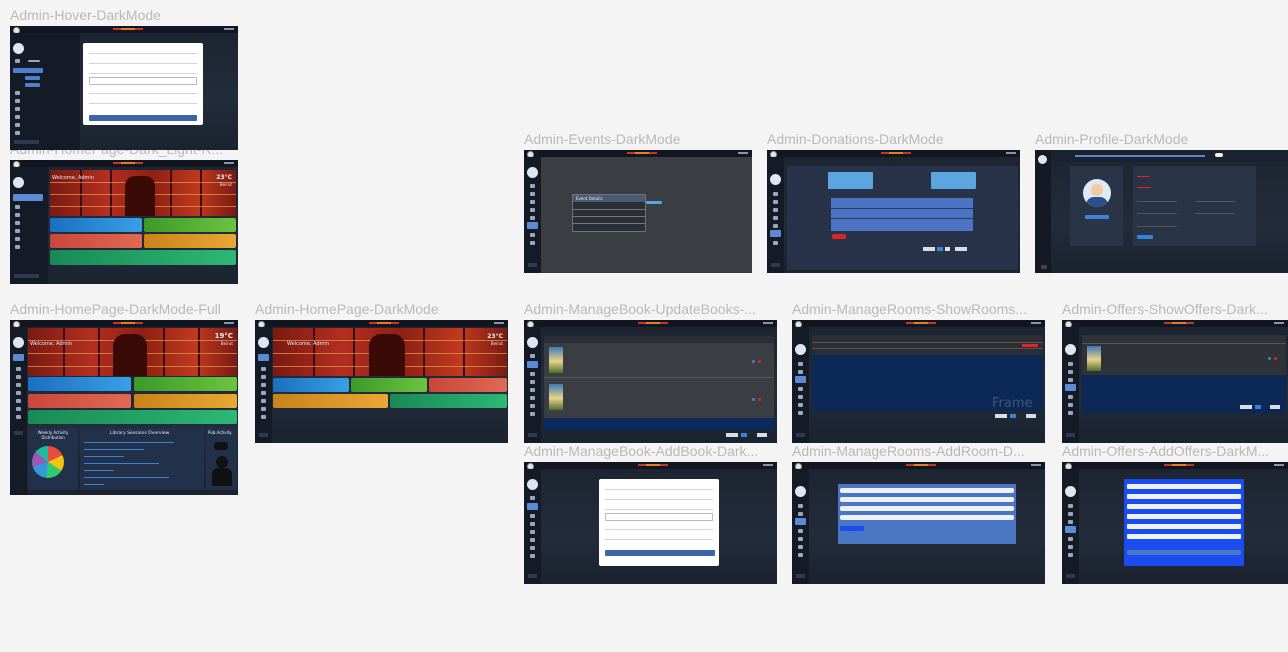 The width and height of the screenshot is (1288, 652). What do you see at coordinates (18, 48) in the screenshot?
I see `avatar` at bounding box center [18, 48].